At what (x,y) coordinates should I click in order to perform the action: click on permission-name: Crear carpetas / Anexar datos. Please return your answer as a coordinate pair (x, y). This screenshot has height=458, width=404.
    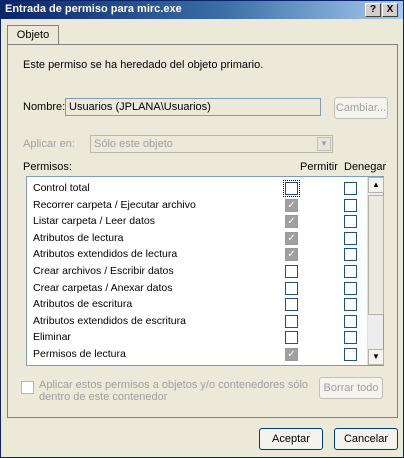
    Looking at the image, I should click on (103, 287).